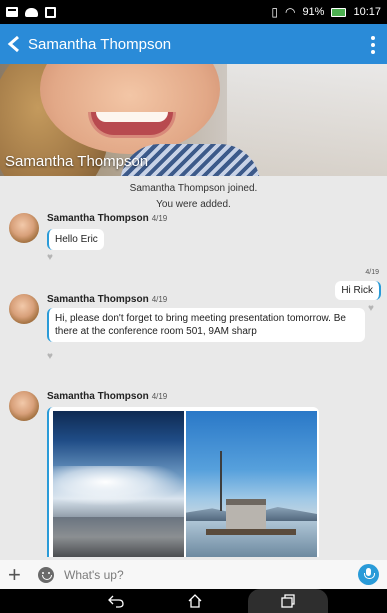 The height and width of the screenshot is (613, 387). What do you see at coordinates (367, 12) in the screenshot?
I see `clock: 10:17` at bounding box center [367, 12].